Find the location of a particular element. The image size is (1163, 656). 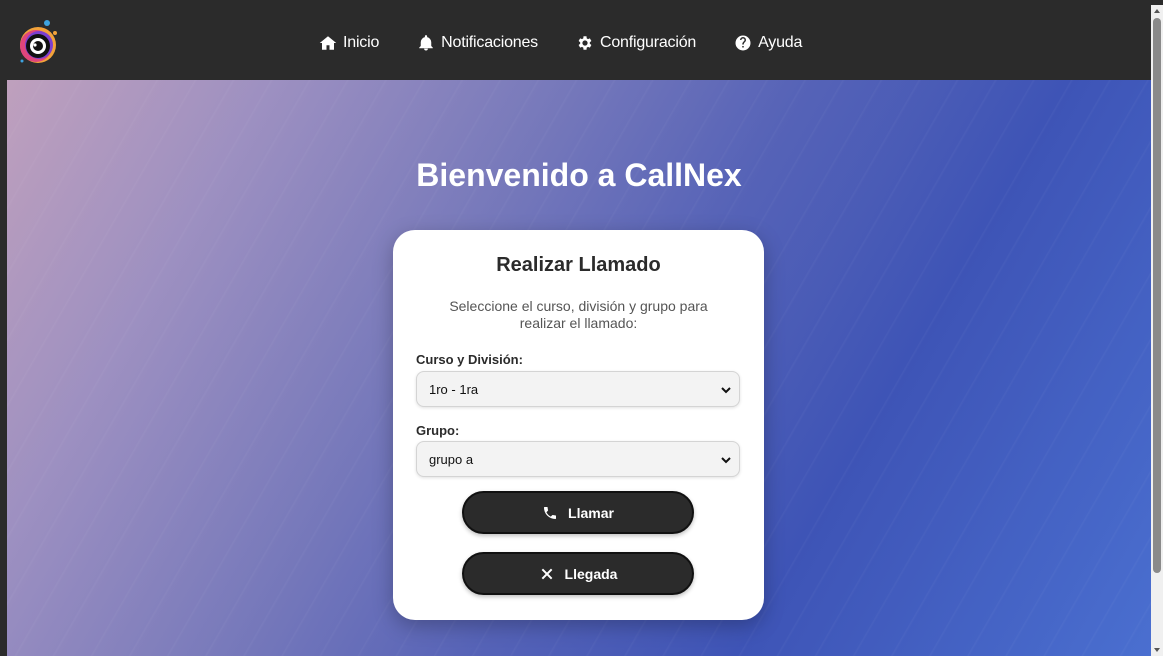

scroll-down-icon is located at coordinates (1157, 650).